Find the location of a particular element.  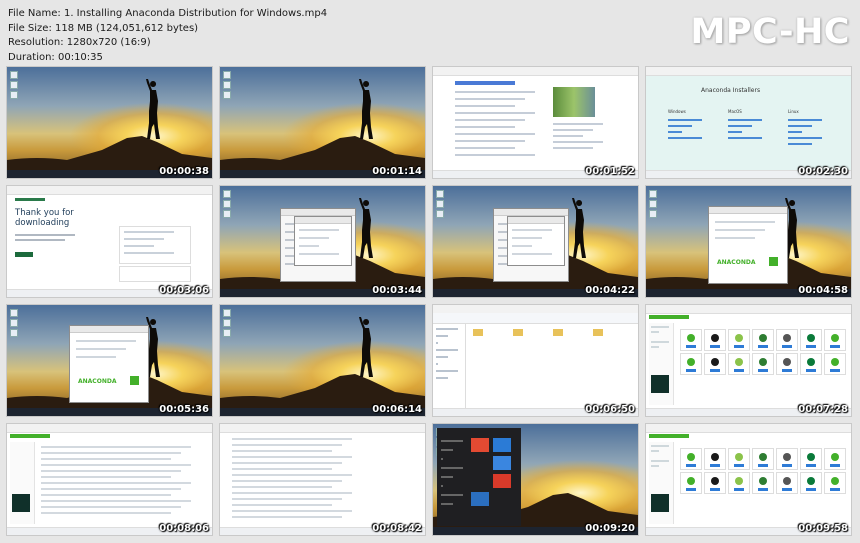

installer-window is located at coordinates (536, 241).